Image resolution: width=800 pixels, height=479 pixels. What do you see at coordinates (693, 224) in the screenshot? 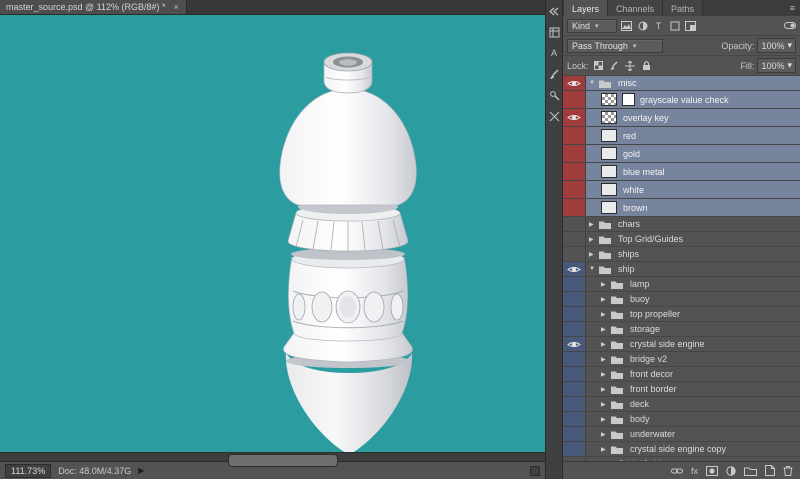
I see `layer-row-body: ▶ chars` at bounding box center [693, 224].